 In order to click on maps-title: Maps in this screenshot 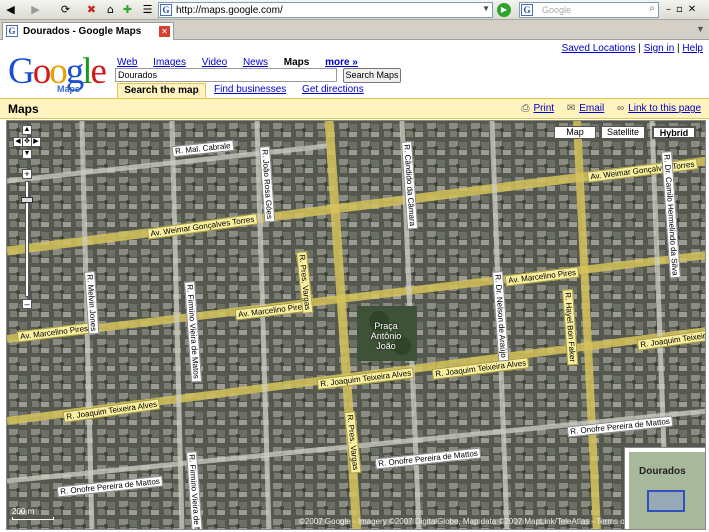, I will do `click(23, 109)`.